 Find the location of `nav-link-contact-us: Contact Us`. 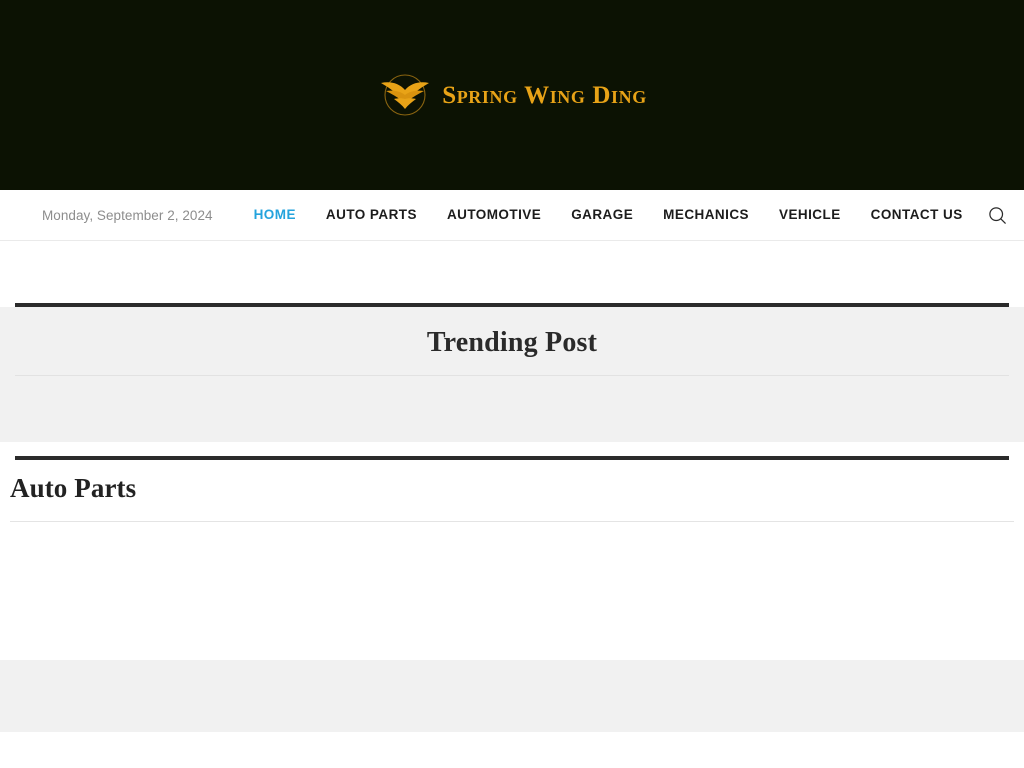

nav-link-contact-us: Contact Us is located at coordinates (917, 214).